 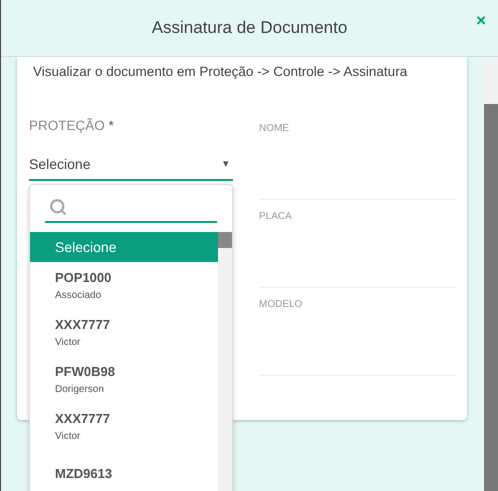 I want to click on scrollbar-thumb, so click(x=225, y=240).